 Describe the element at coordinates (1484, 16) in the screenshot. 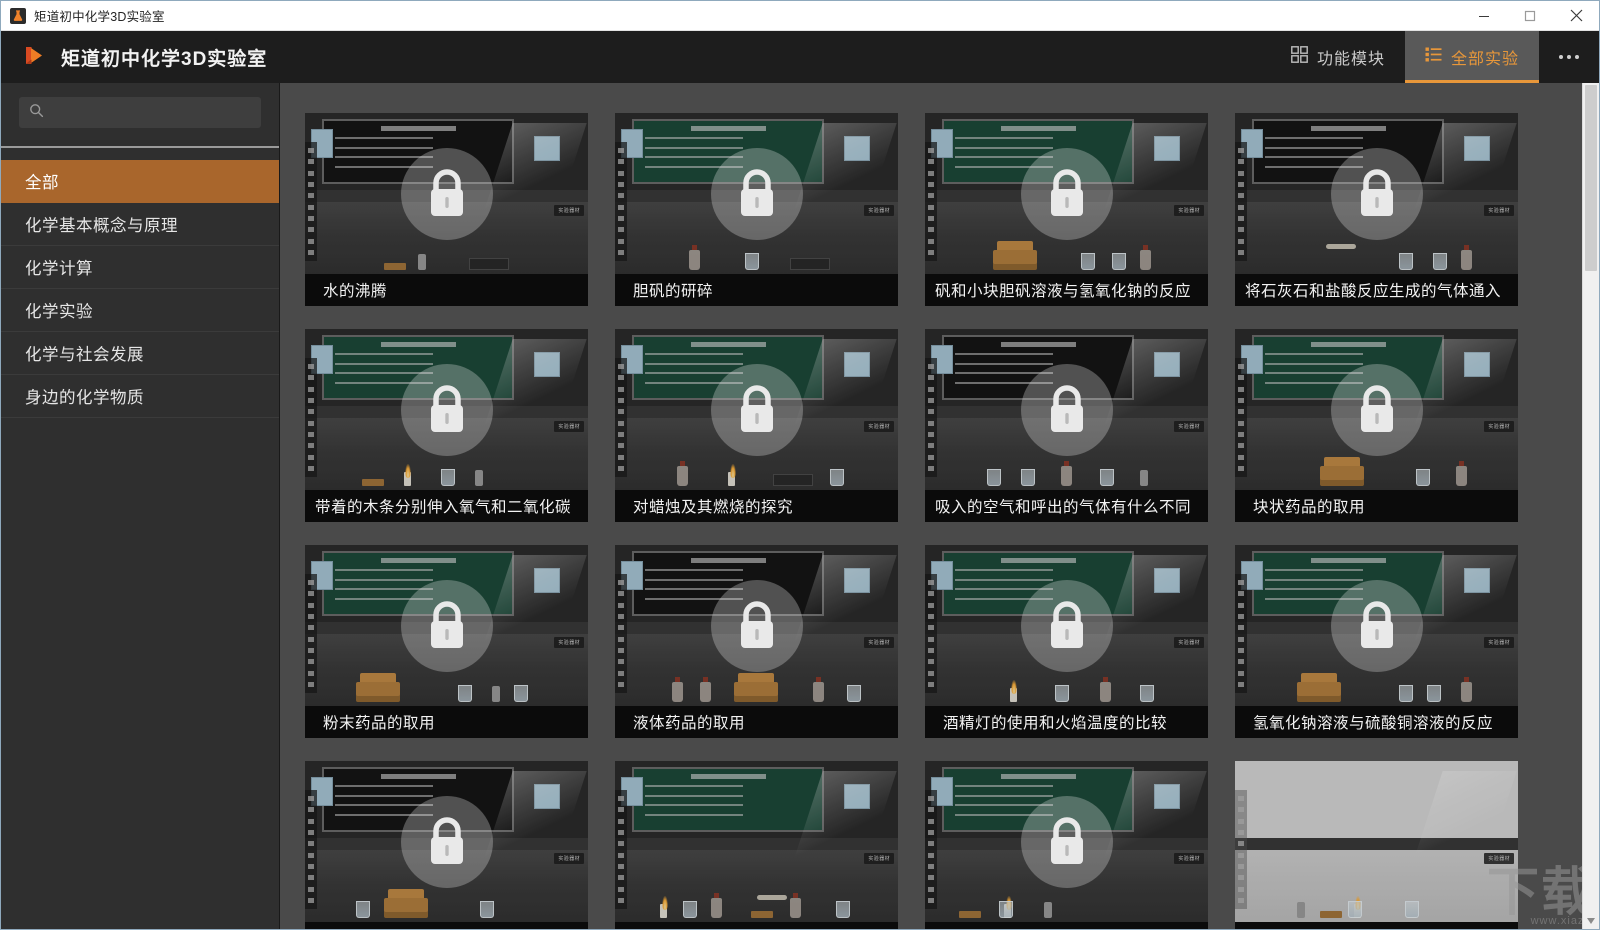

I see `minimize-button` at that location.